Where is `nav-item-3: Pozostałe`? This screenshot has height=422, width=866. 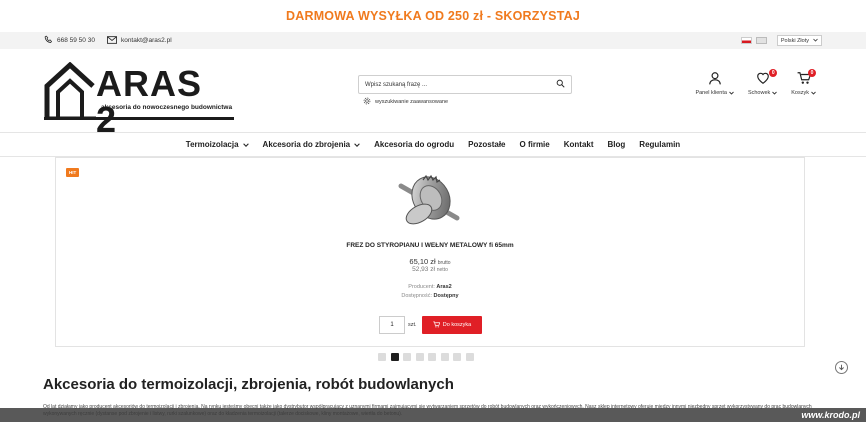
nav-item-3: Pozostałe is located at coordinates (486, 144).